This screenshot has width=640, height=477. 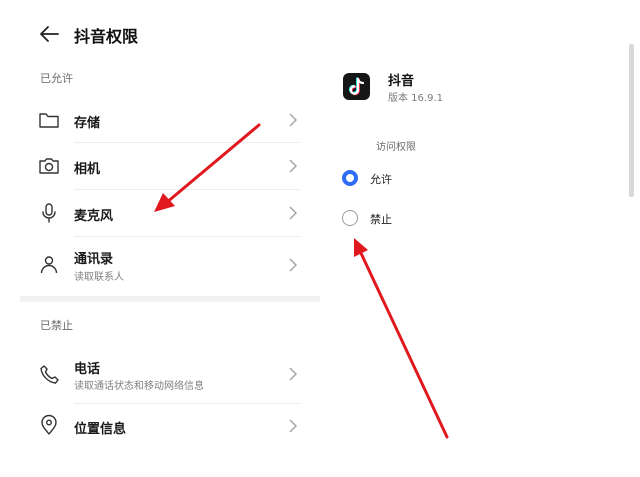 I want to click on annotation-arrow-to-microphone, so click(x=207, y=167).